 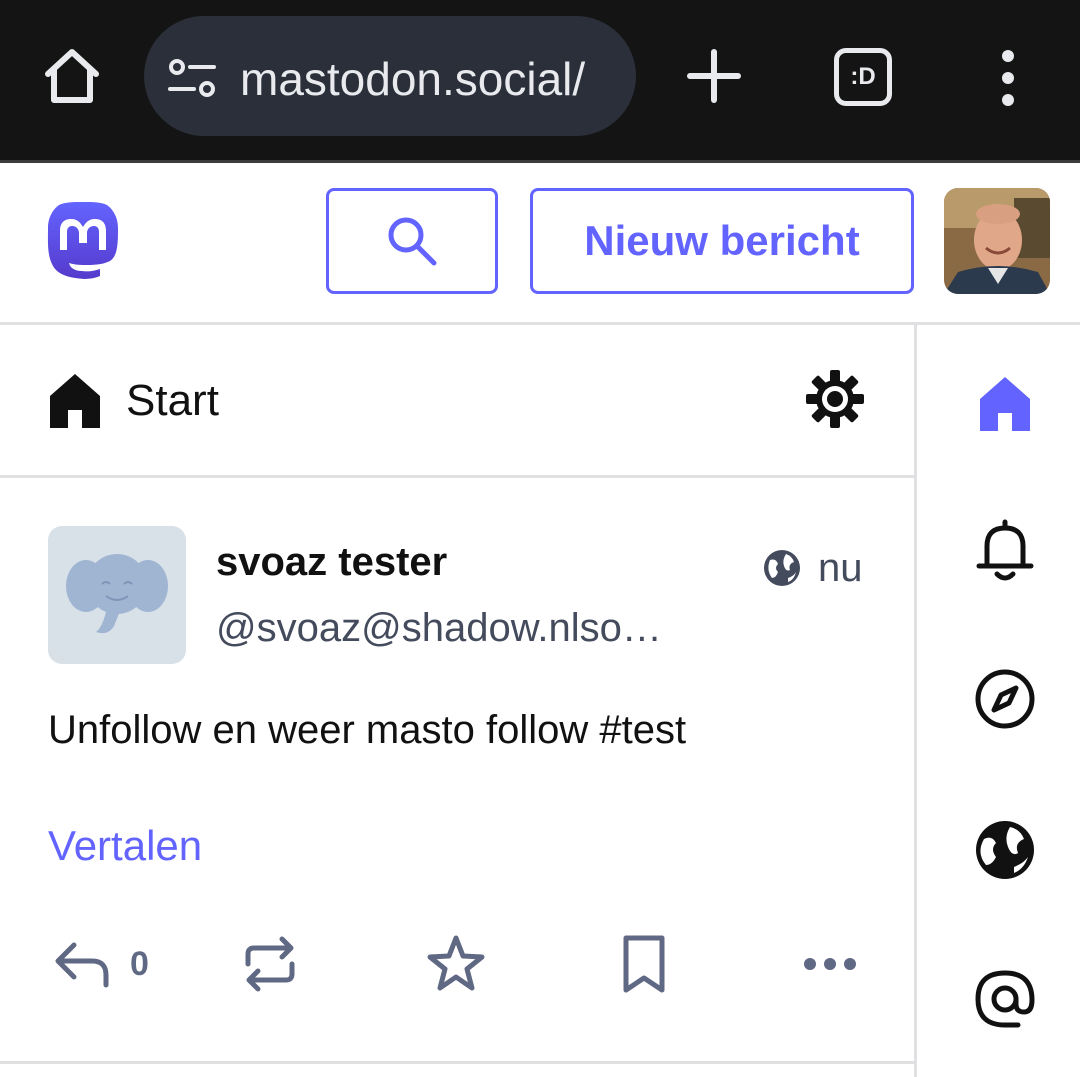 I want to click on gear-icon, so click(x=835, y=399).